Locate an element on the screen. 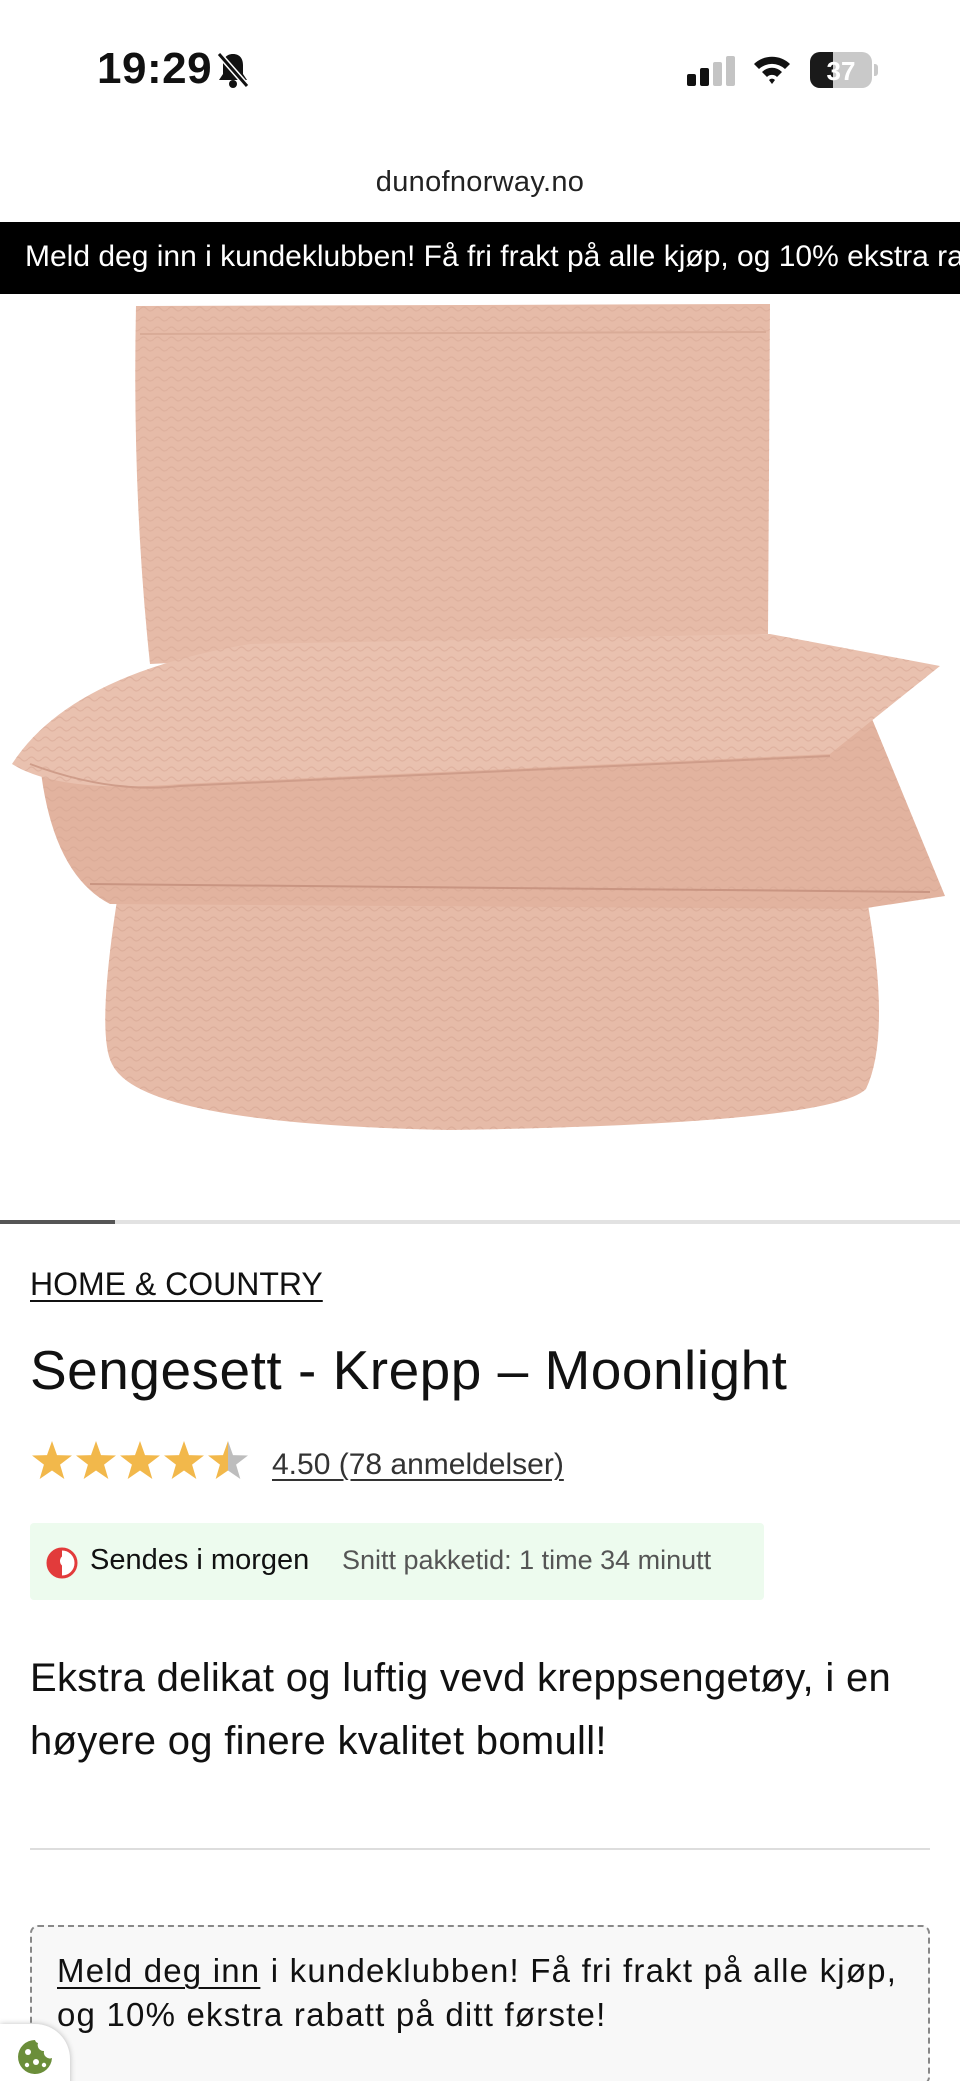  divider is located at coordinates (480, 1849).